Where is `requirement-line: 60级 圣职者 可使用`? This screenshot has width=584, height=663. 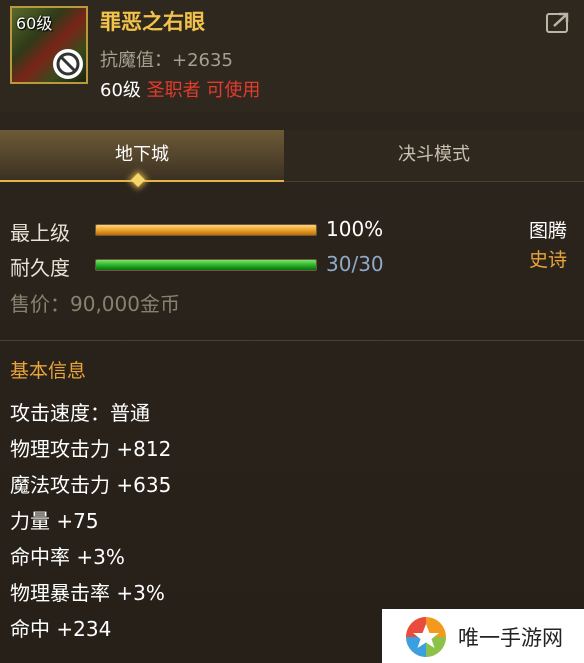
requirement-line: 60级 圣职者 可使用 is located at coordinates (180, 89).